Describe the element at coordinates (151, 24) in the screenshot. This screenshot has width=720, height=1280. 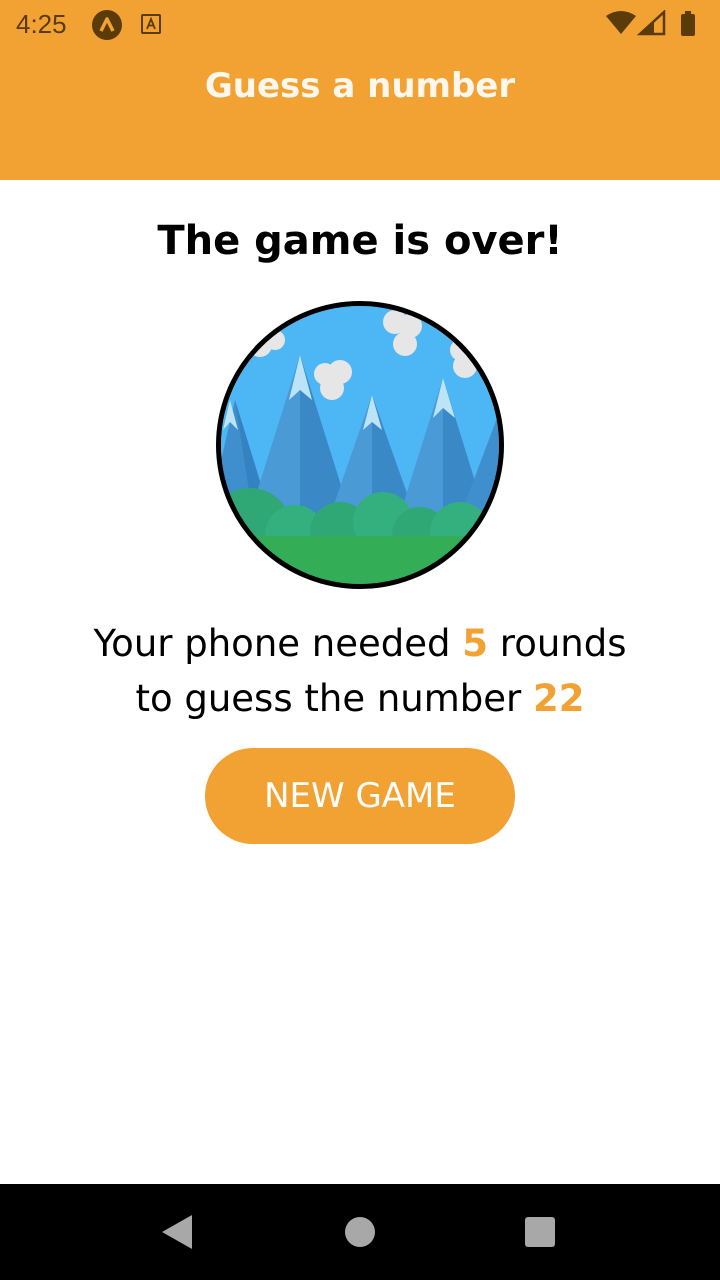
I see `accessibility-icon` at that location.